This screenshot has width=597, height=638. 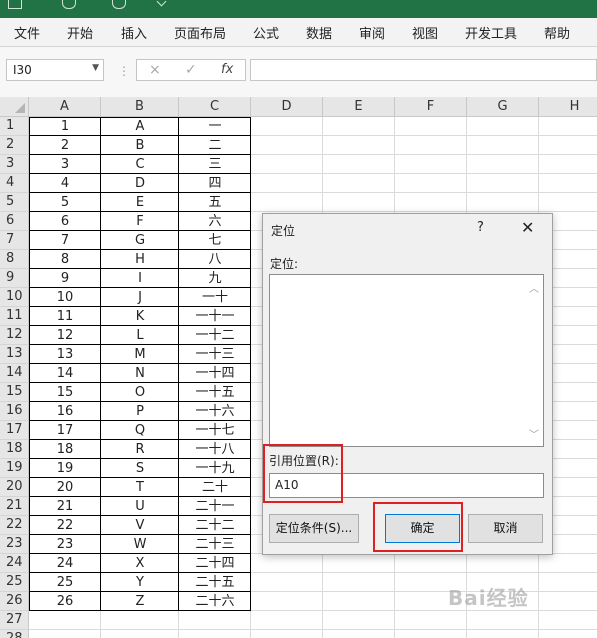 I want to click on cell-c21: 二十一, so click(x=215, y=506).